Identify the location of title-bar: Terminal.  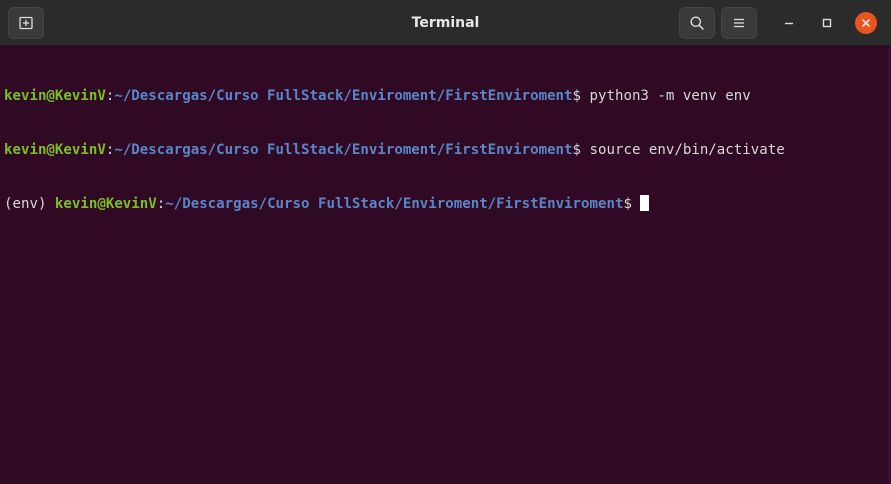
(445, 23).